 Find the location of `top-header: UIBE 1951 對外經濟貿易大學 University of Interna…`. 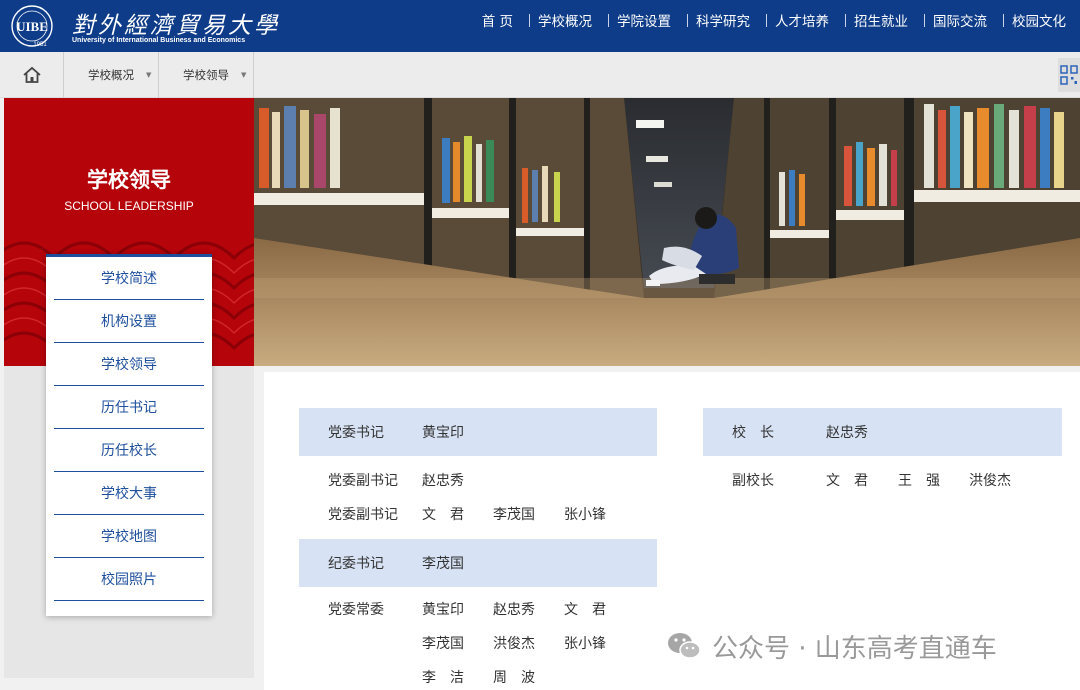

top-header: UIBE 1951 對外經濟貿易大學 University of Interna… is located at coordinates (540, 26).